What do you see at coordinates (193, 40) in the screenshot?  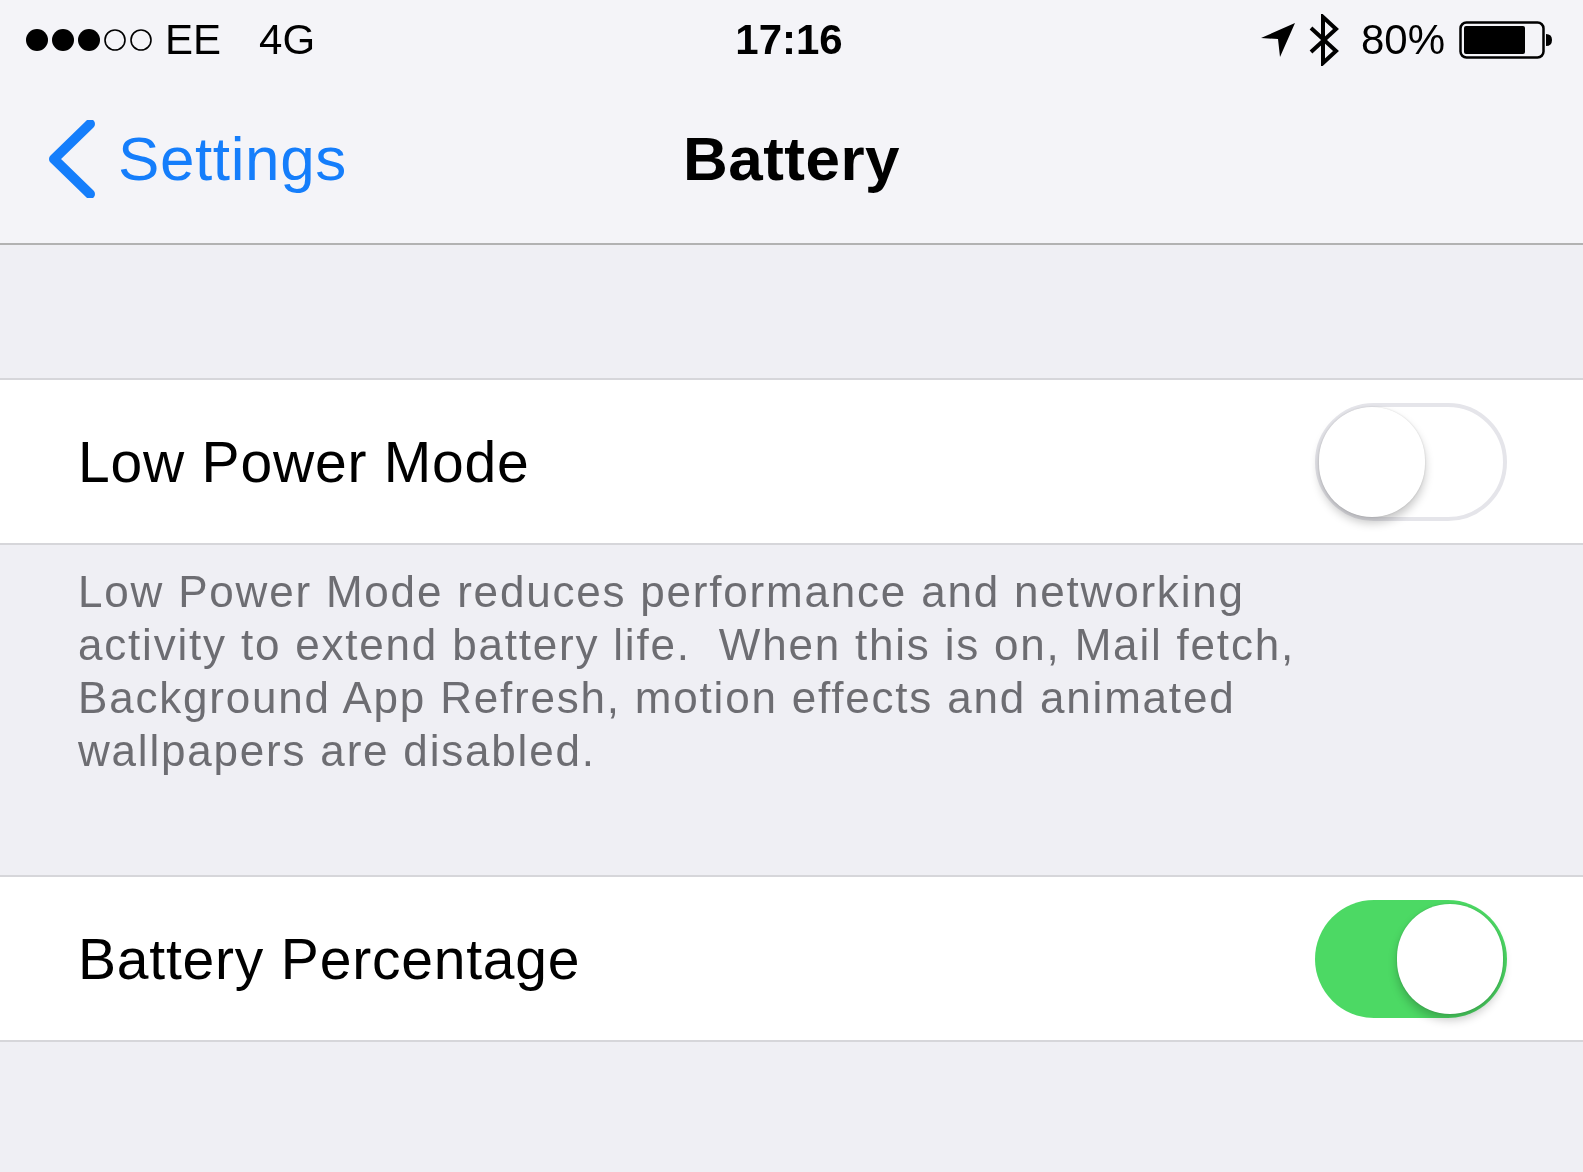 I see `carrier-name: EE` at bounding box center [193, 40].